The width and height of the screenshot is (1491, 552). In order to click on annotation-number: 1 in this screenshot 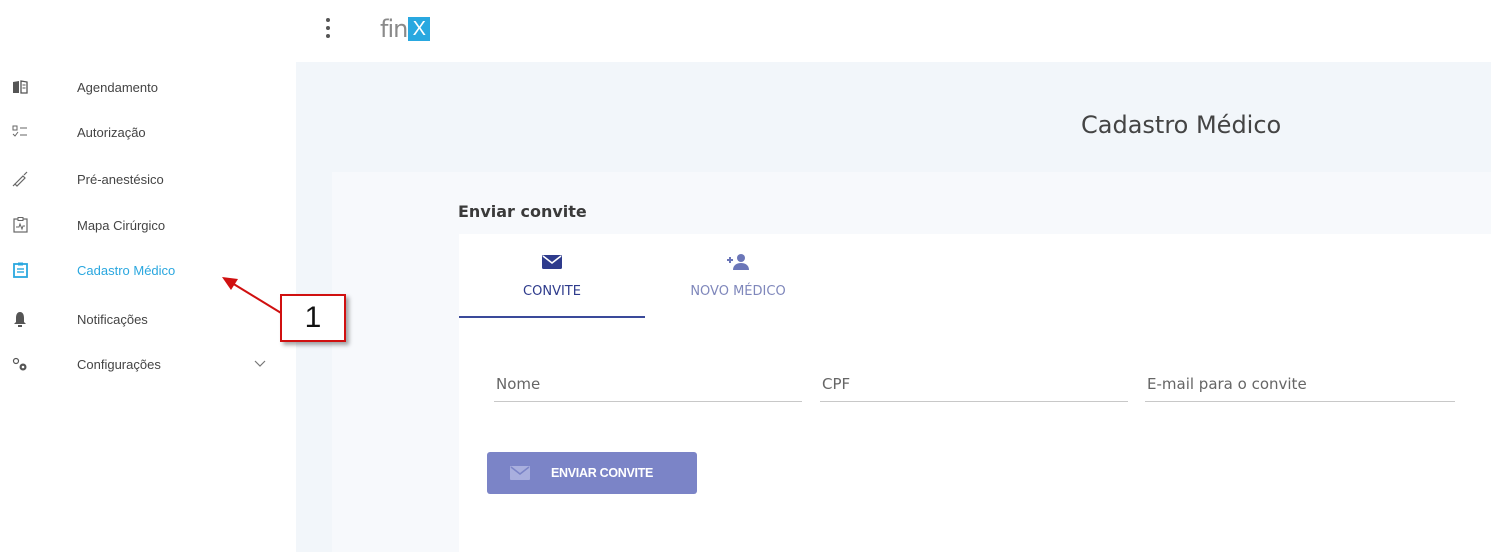, I will do `click(313, 317)`.